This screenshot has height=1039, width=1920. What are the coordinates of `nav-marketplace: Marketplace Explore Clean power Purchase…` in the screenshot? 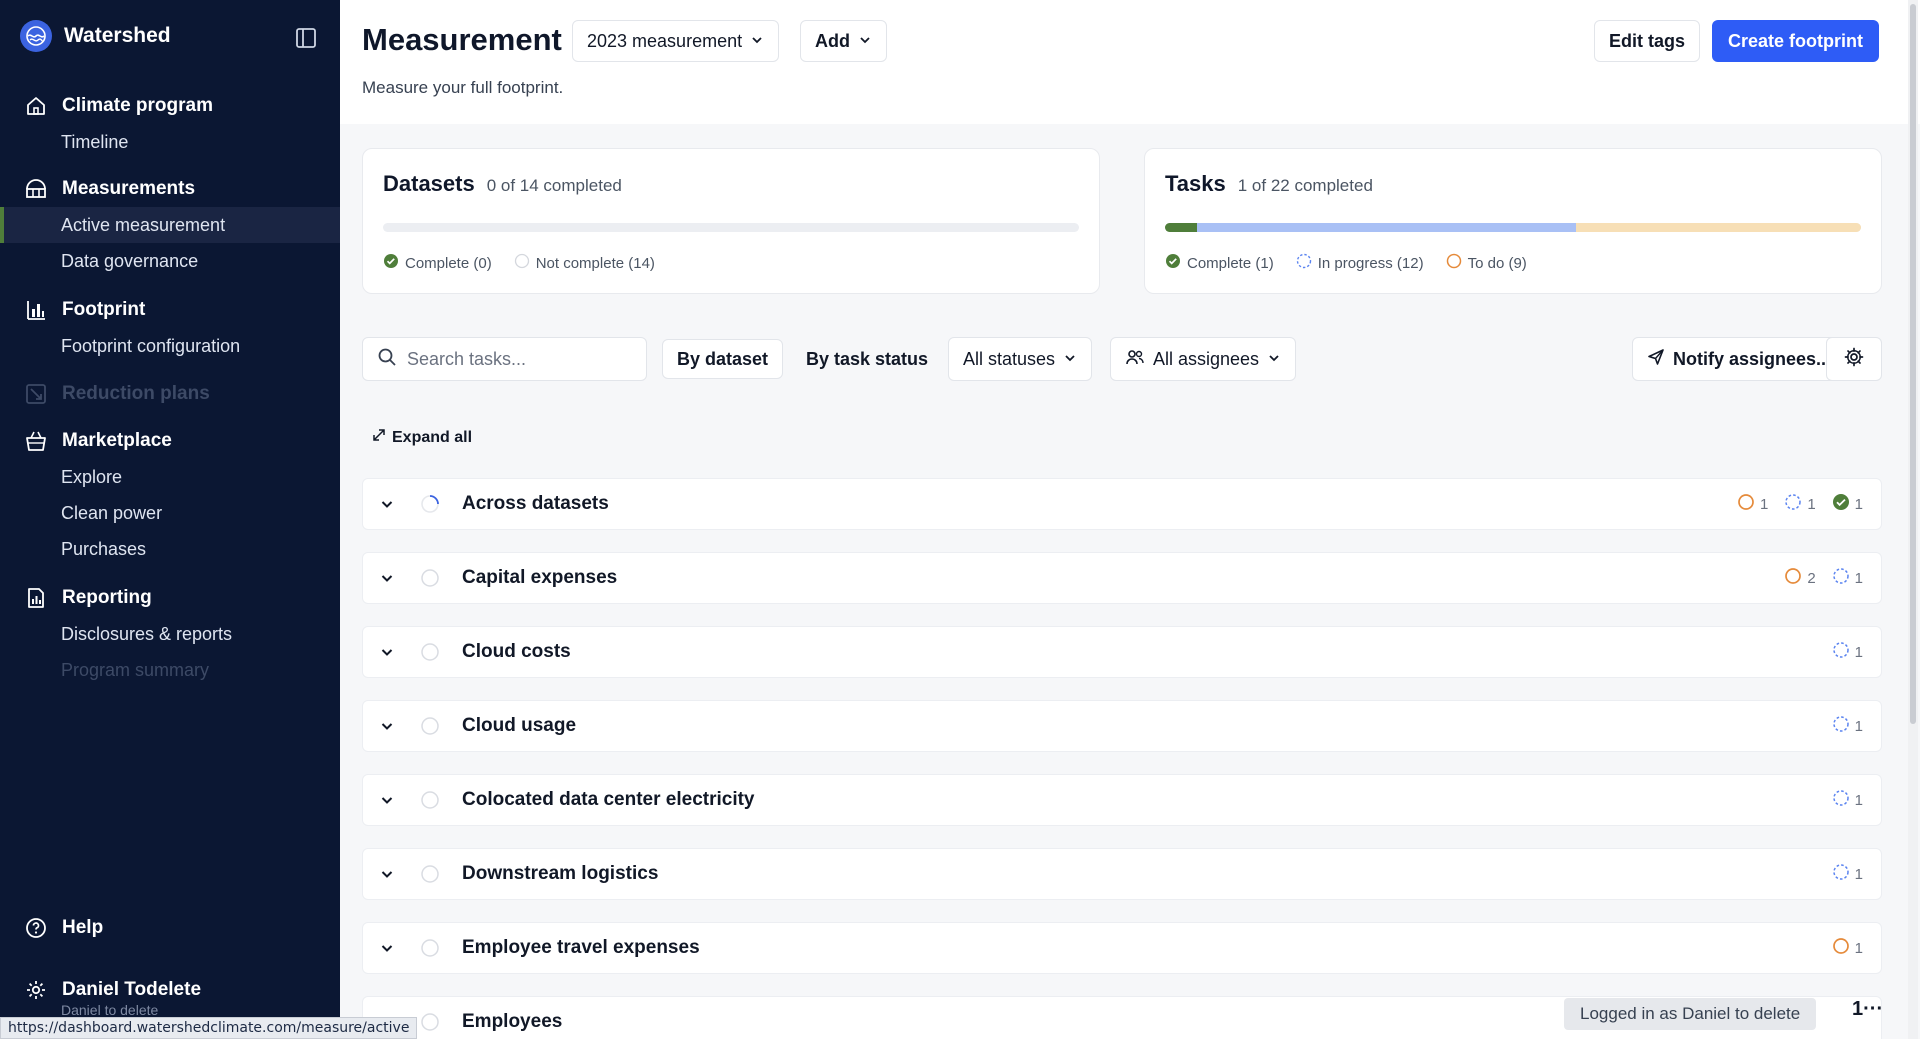 It's located at (170, 495).